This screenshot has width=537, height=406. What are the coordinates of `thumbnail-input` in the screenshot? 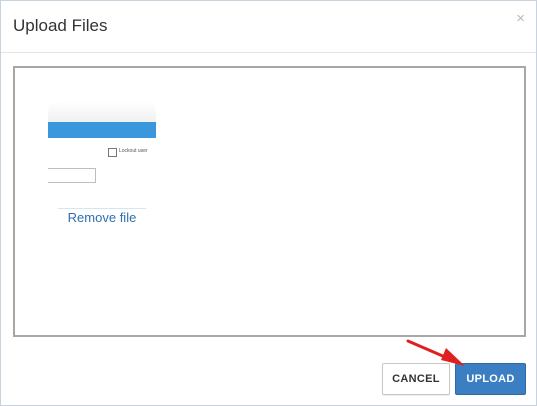 It's located at (72, 175).